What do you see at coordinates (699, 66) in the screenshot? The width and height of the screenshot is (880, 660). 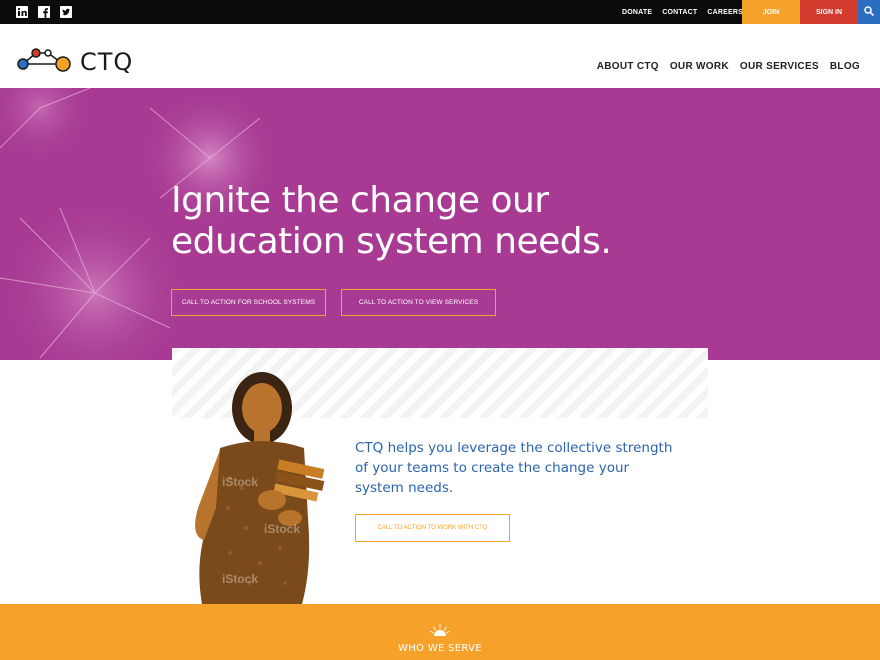 I see `nav-our-work: OUR WORK` at bounding box center [699, 66].